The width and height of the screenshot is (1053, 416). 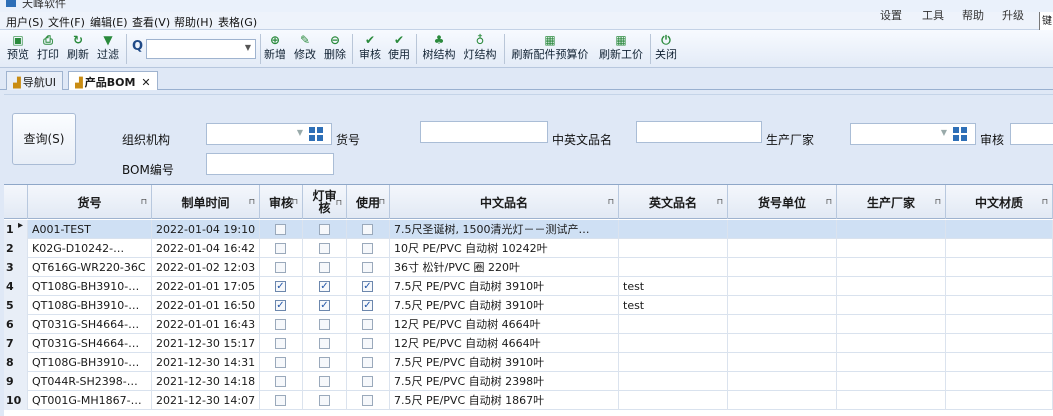 What do you see at coordinates (269, 134) in the screenshot?
I see `org-combo: ▼` at bounding box center [269, 134].